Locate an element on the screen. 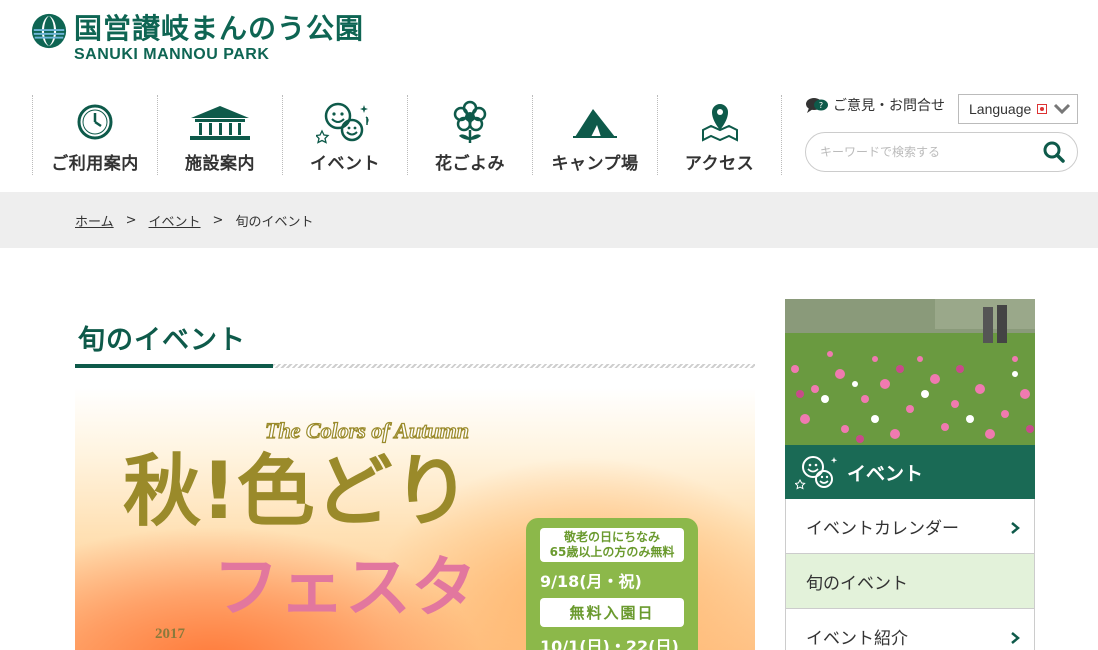 This screenshot has width=1098, height=650. nav-label: ご利用案内 is located at coordinates (95, 164).